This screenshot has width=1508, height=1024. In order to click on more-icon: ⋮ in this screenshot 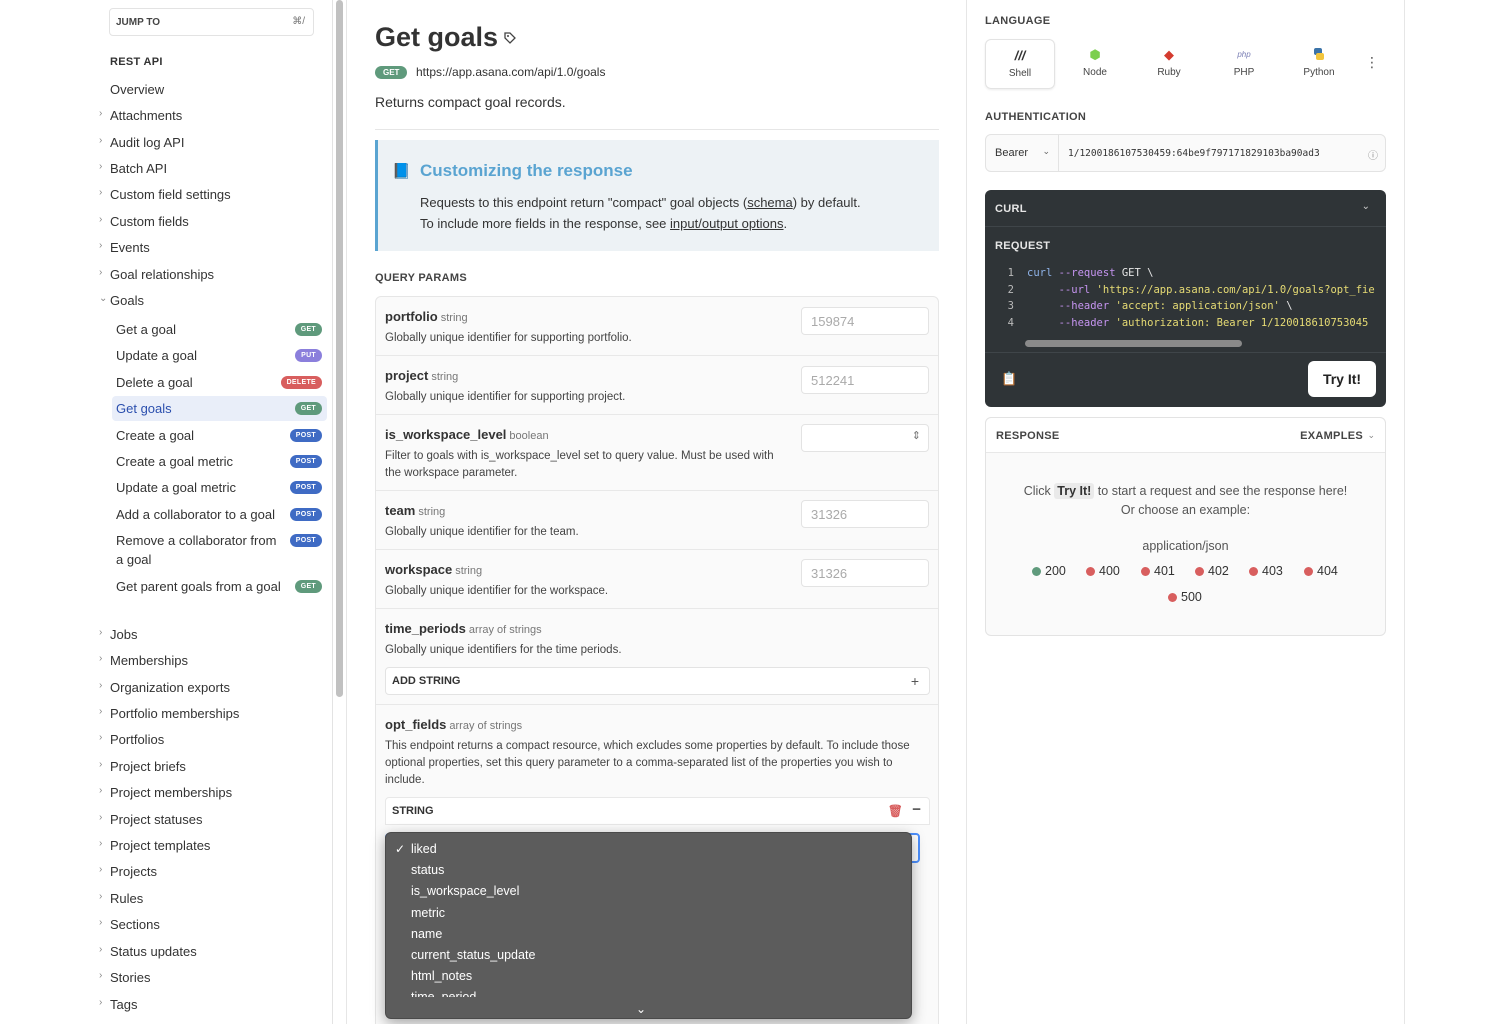, I will do `click(1372, 62)`.